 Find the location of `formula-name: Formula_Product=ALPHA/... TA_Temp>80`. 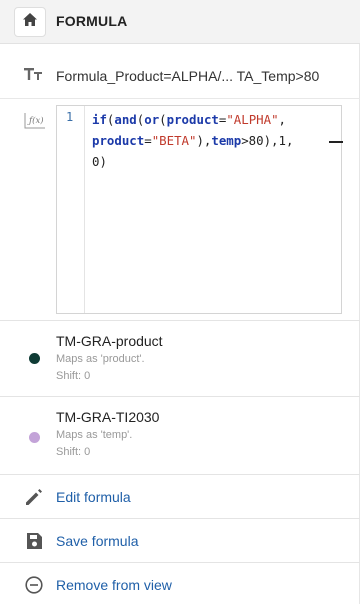

formula-name: Formula_Product=ALPHA/... TA_Temp>80 is located at coordinates (188, 76).